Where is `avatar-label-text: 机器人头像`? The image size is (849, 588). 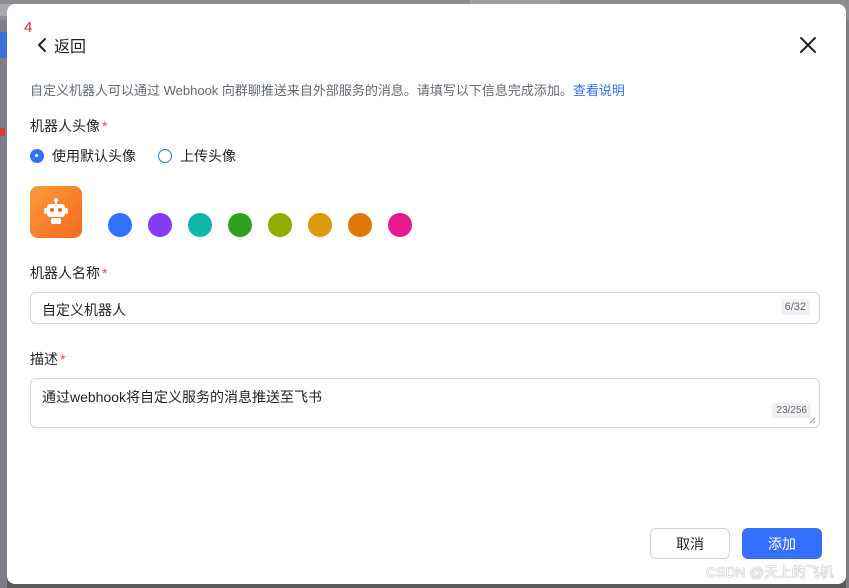
avatar-label-text: 机器人头像 is located at coordinates (65, 126).